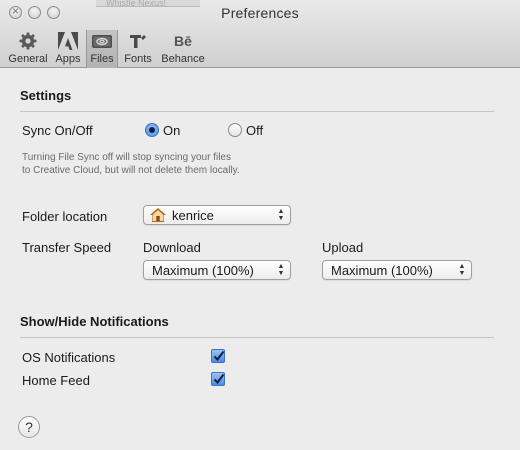 The image size is (520, 450). What do you see at coordinates (69, 357) in the screenshot?
I see `os-notifications-label: OS Notifications` at bounding box center [69, 357].